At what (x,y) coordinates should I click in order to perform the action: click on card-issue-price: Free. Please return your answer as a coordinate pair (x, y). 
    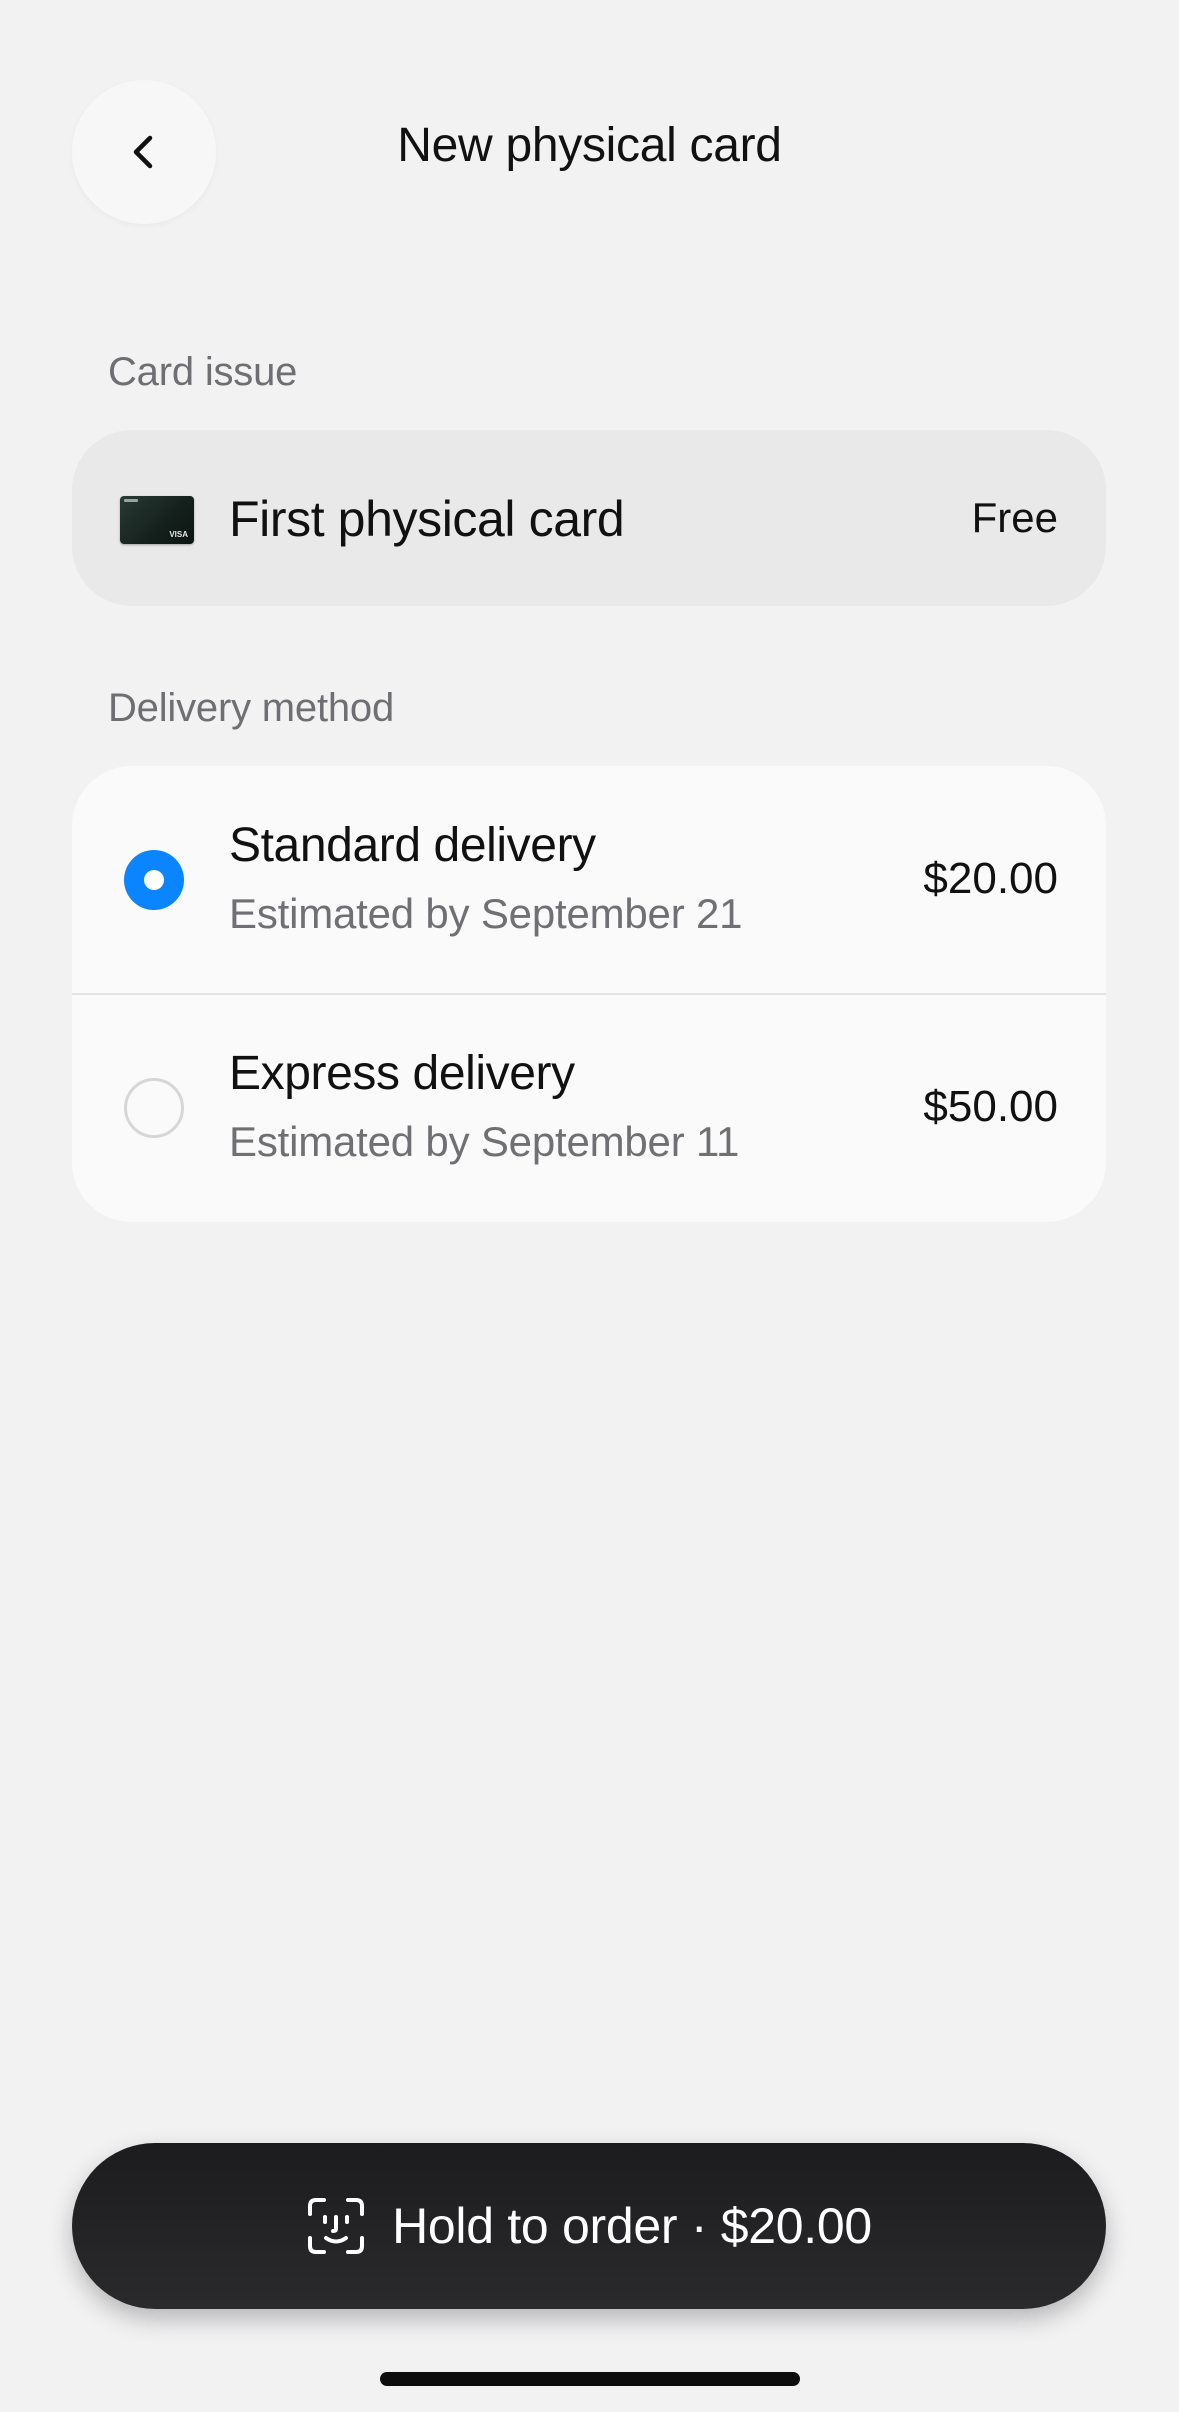
    Looking at the image, I should click on (1014, 517).